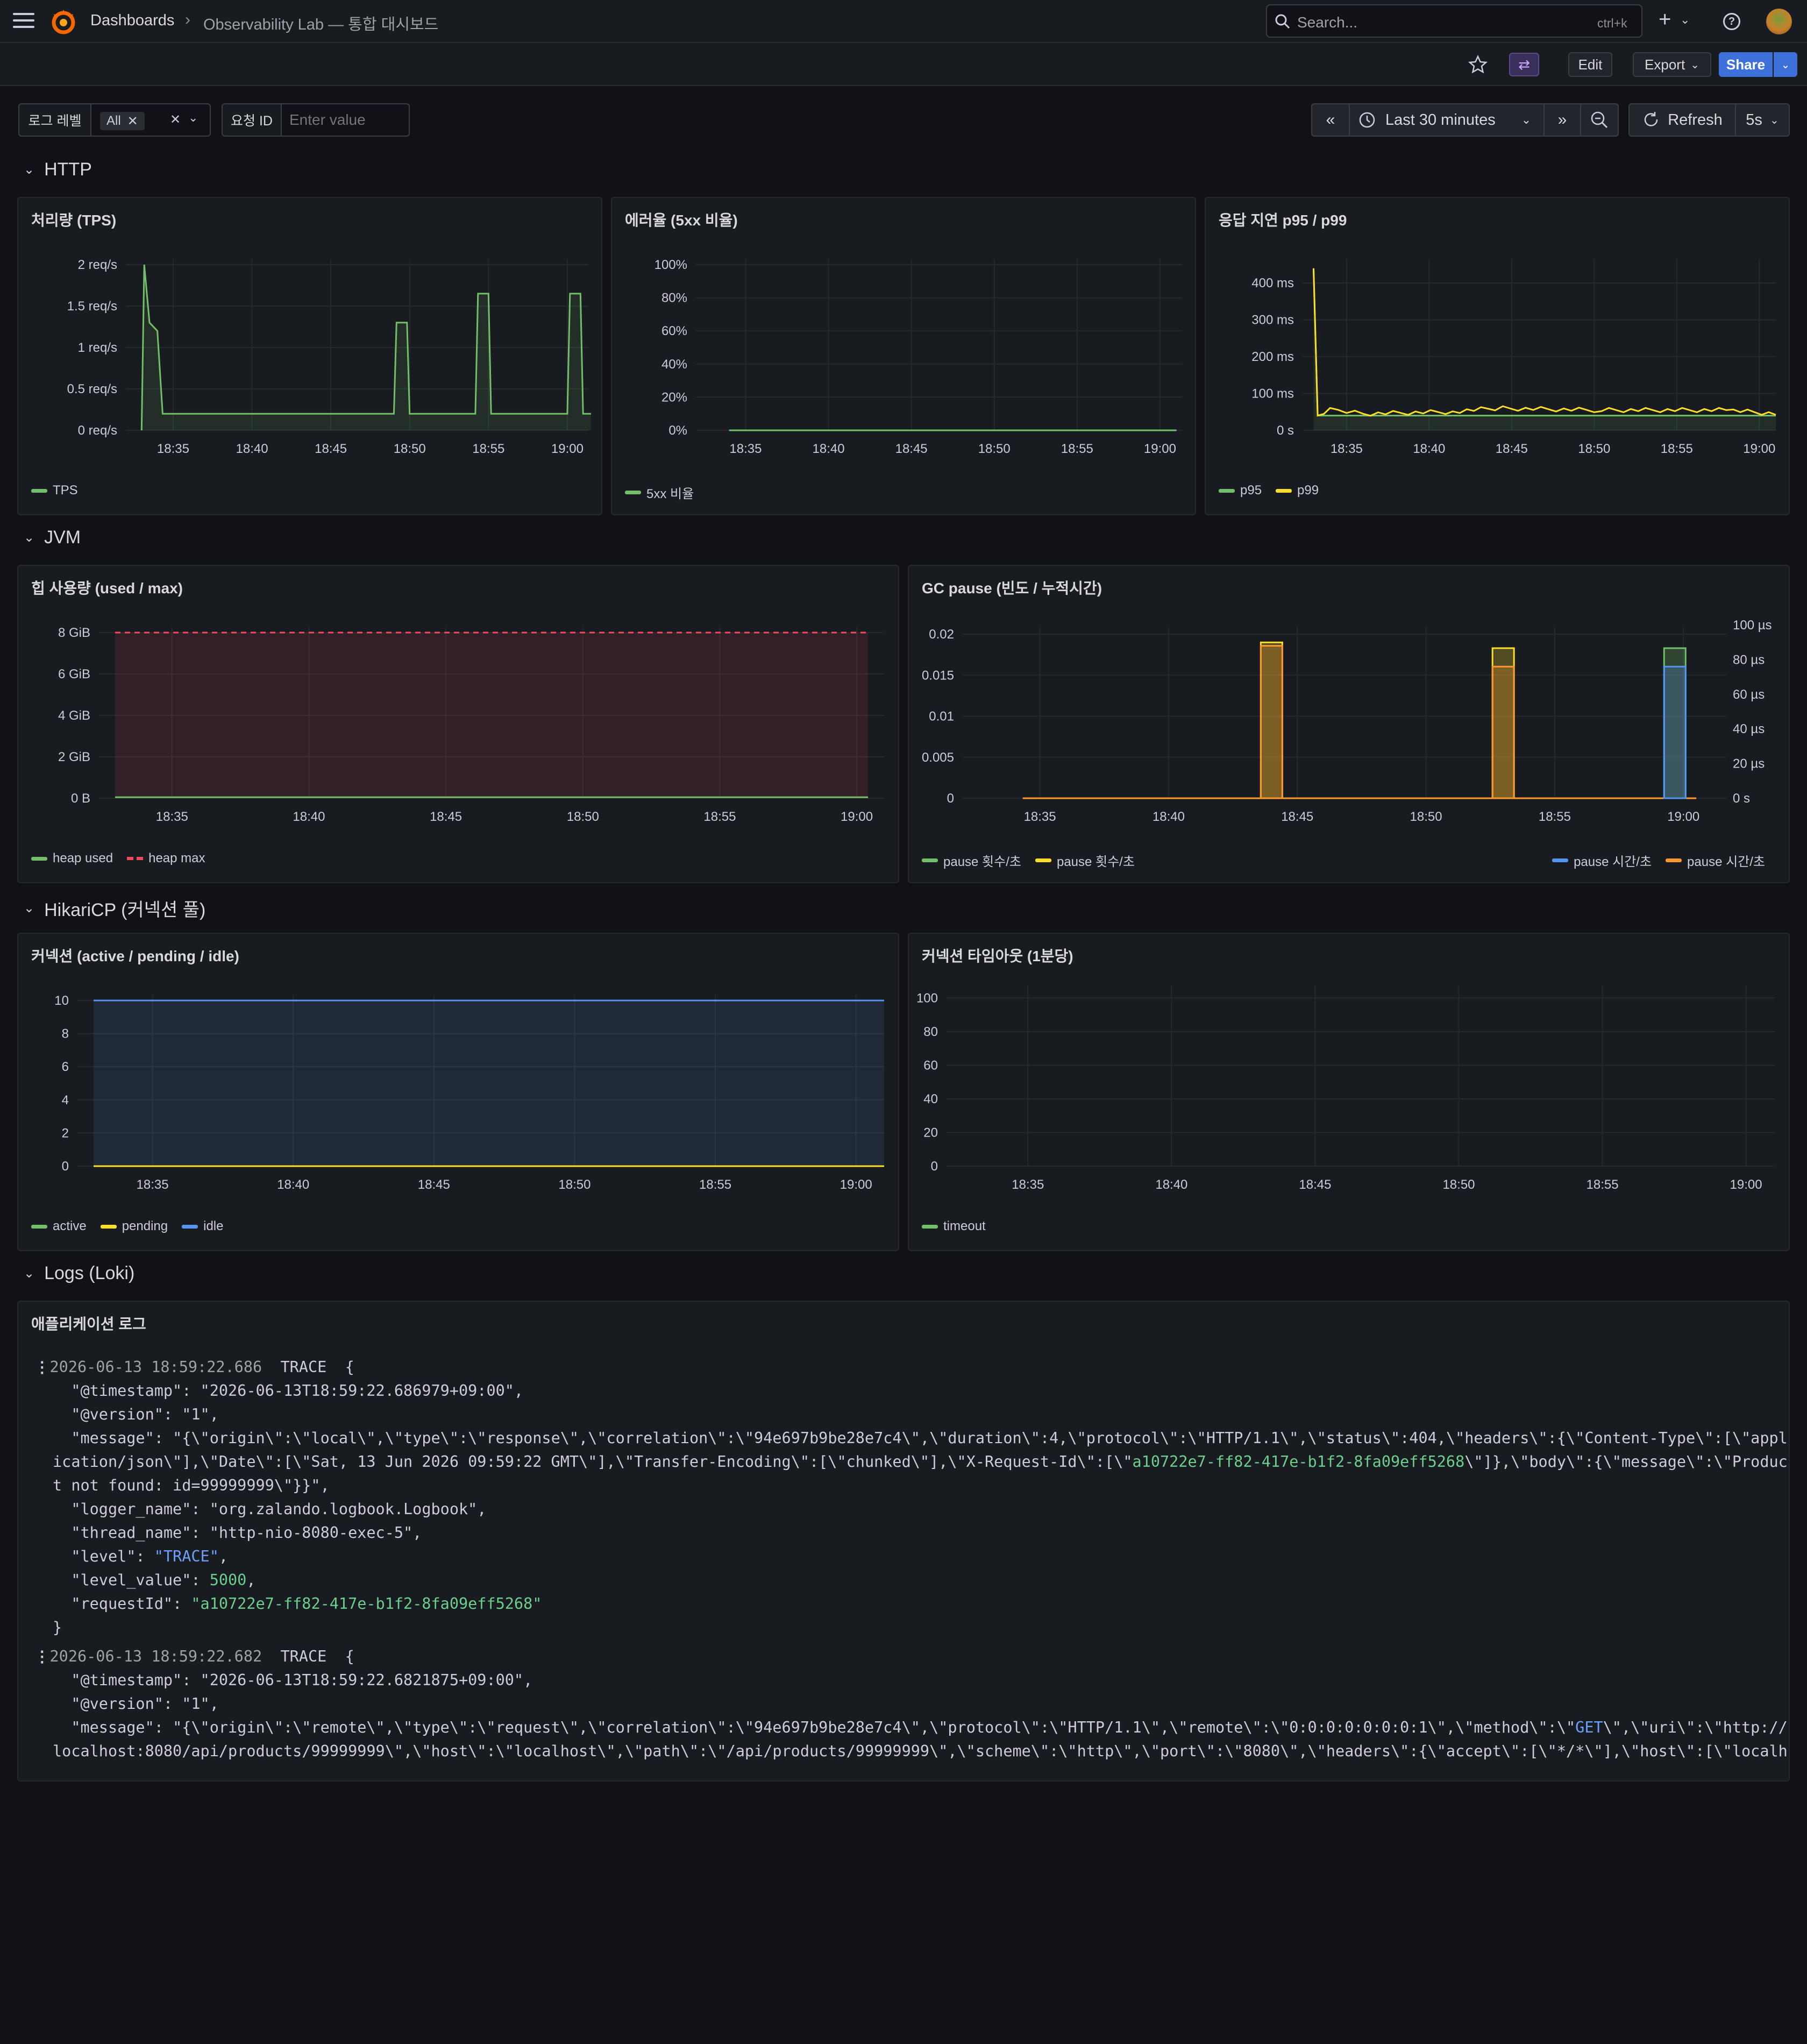 This screenshot has height=2044, width=1807. Describe the element at coordinates (1599, 120) in the screenshot. I see `zoom-out-button` at that location.